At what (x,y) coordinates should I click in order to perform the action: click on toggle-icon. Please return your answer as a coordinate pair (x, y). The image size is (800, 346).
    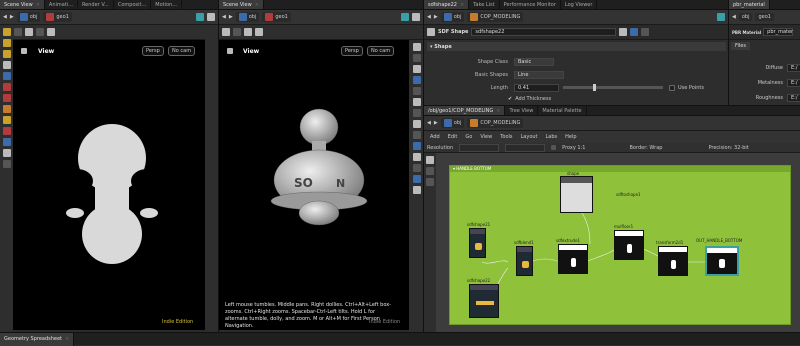
    Looking at the image, I should click on (416, 47).